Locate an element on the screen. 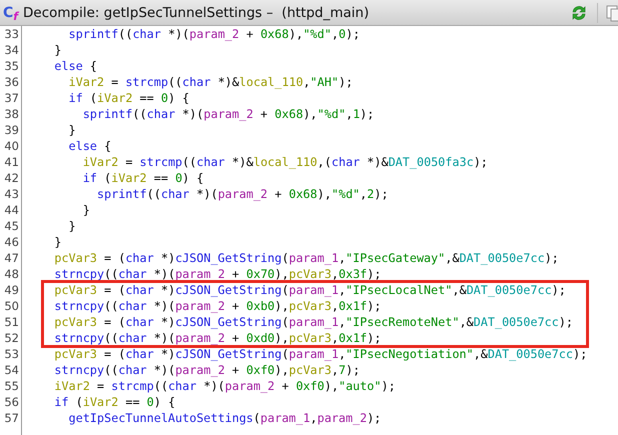 The image size is (618, 435). line-number: 45 is located at coordinates (11, 226).